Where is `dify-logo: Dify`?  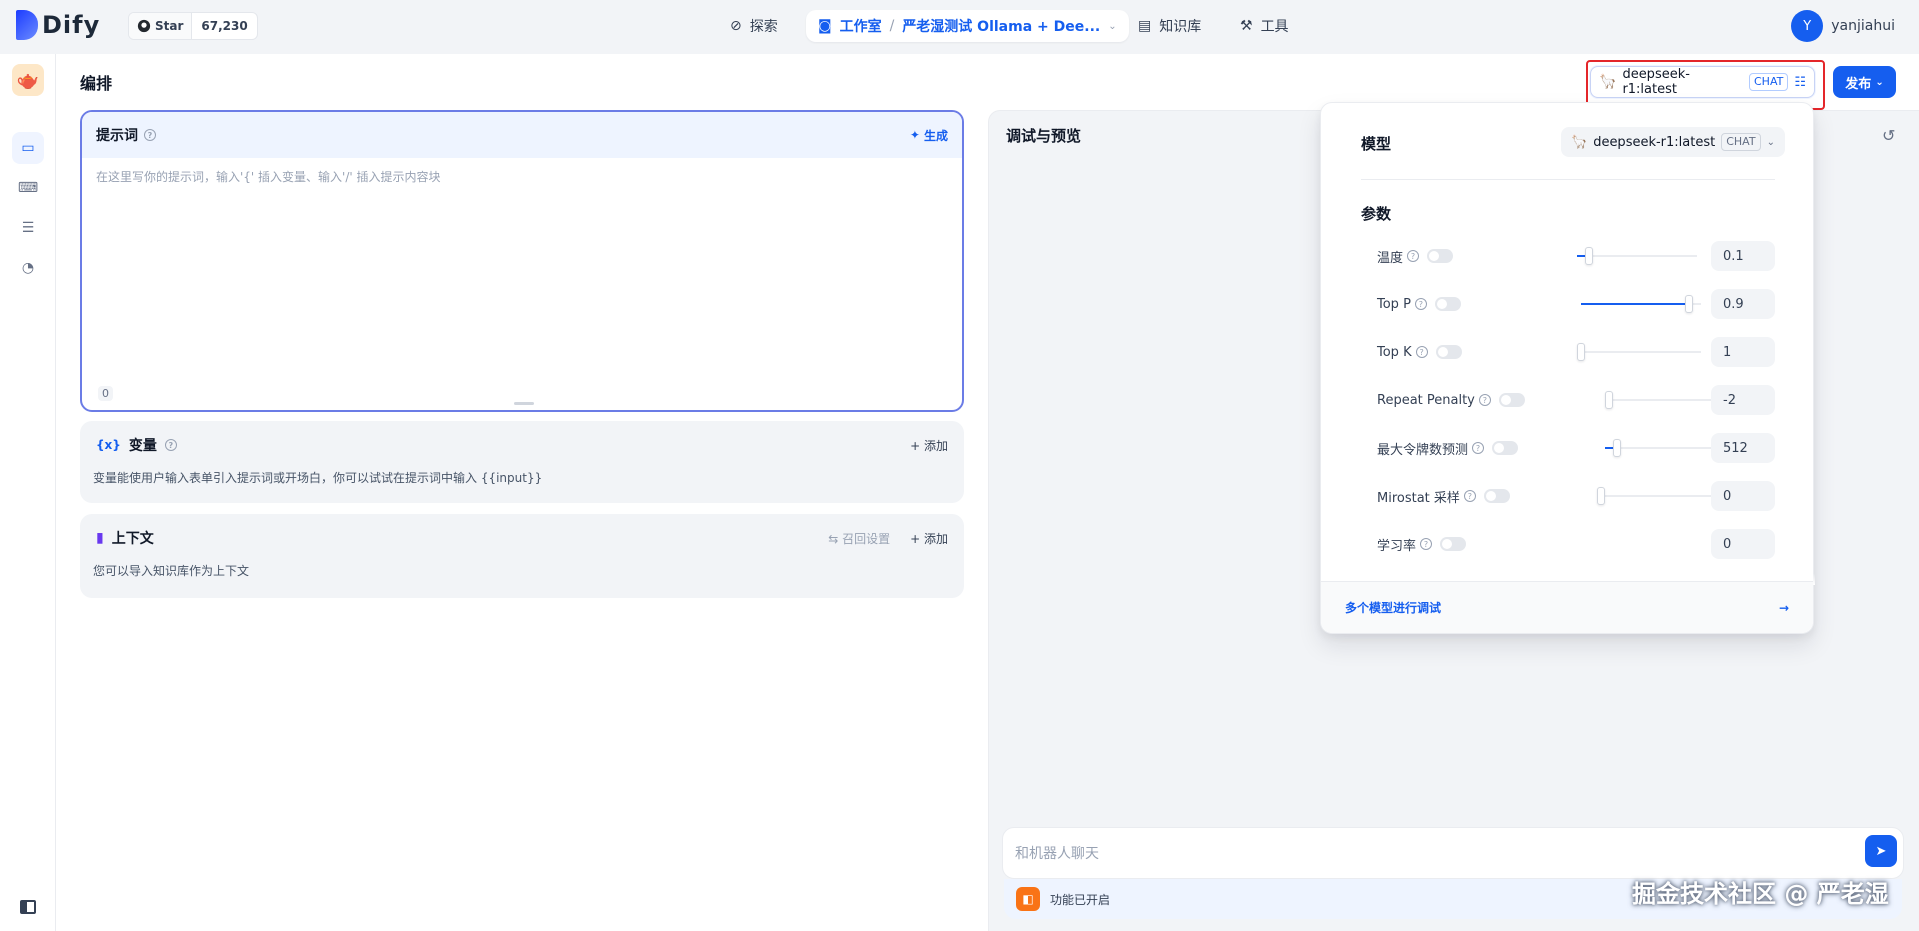 dify-logo: Dify is located at coordinates (58, 25).